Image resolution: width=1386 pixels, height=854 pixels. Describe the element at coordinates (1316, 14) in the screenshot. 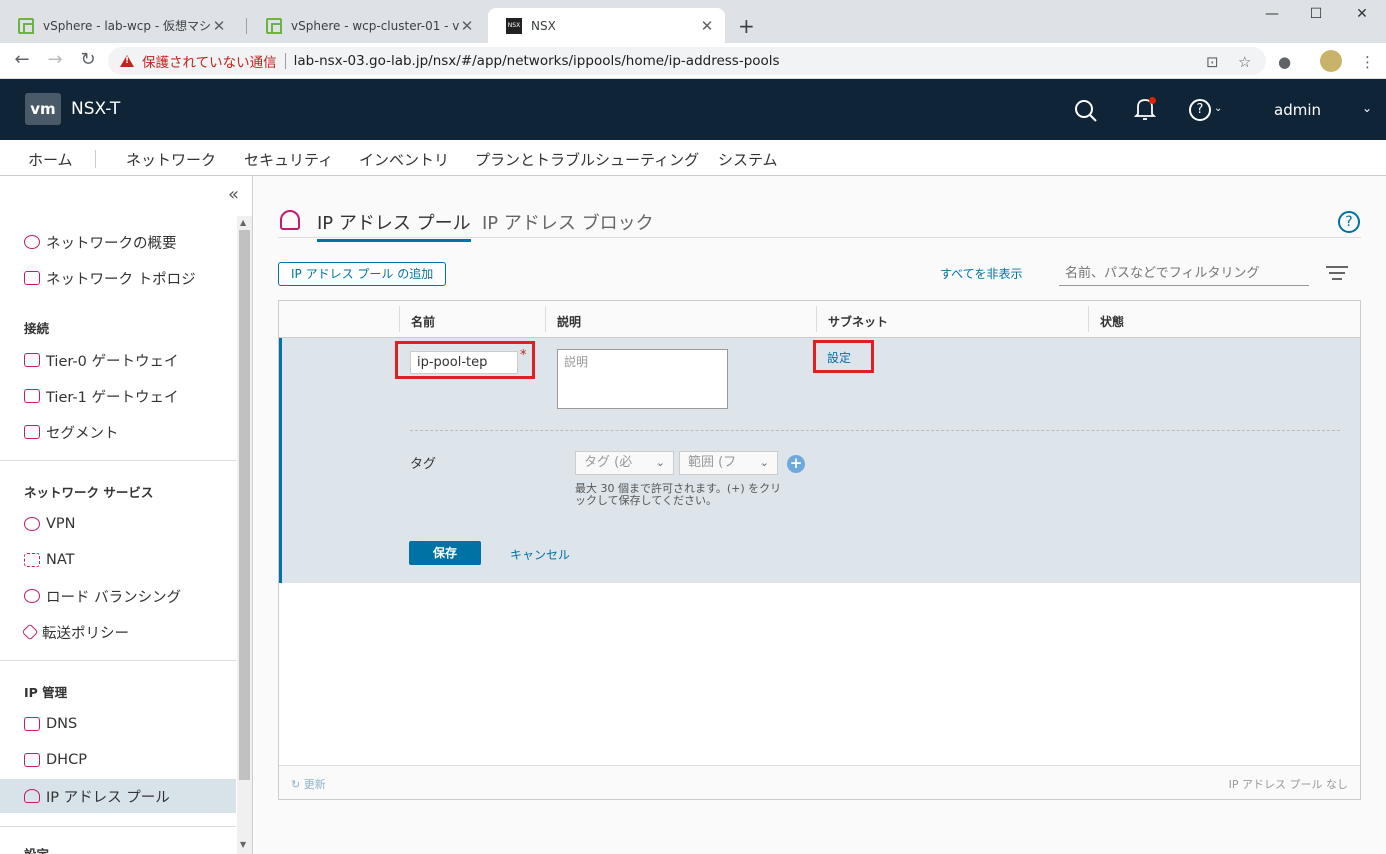

I see `maximize-icon: ☐` at that location.